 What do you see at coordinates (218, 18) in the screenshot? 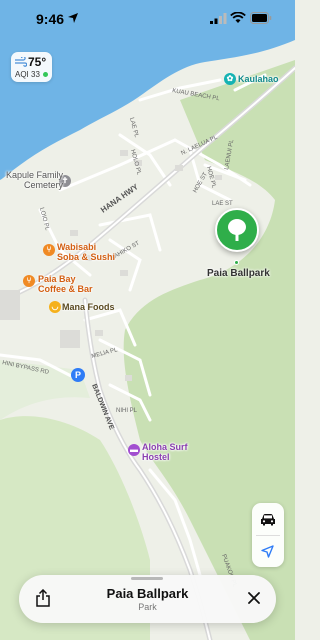
I see `cellular-signal-icon` at bounding box center [218, 18].